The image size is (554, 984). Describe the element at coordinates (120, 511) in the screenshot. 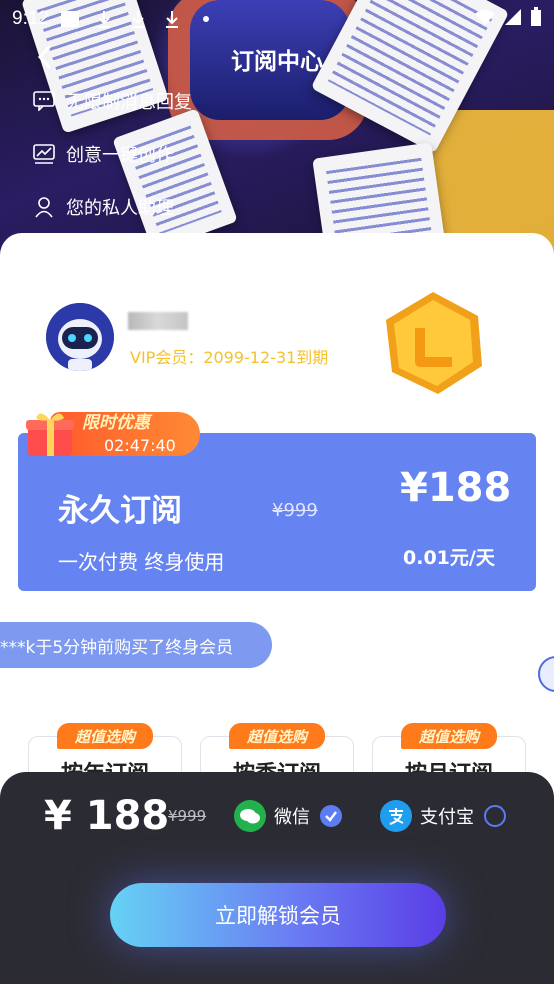

I see `plan-name: 永久订阅` at that location.